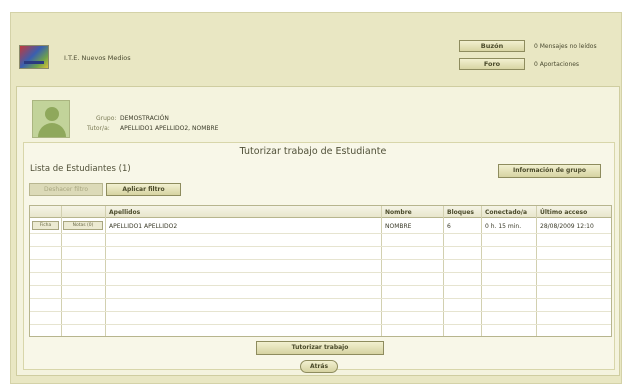 Image resolution: width=626 pixels, height=387 pixels. Describe the element at coordinates (320, 348) in the screenshot. I see `tutorizar-trabajo-button: Tutorizar trabajo` at that location.